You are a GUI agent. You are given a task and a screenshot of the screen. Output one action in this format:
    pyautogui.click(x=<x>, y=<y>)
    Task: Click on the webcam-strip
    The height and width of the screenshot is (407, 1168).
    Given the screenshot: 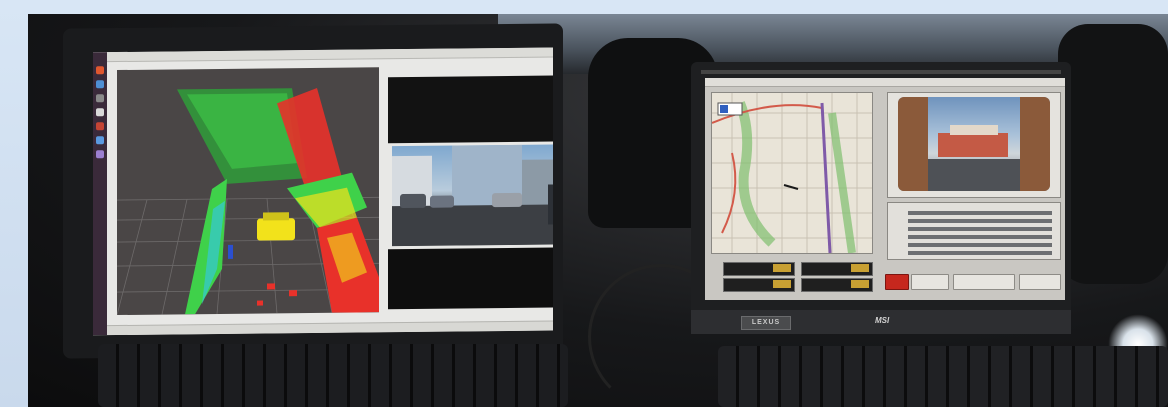 What is the action you would take?
    pyautogui.click(x=881, y=72)
    